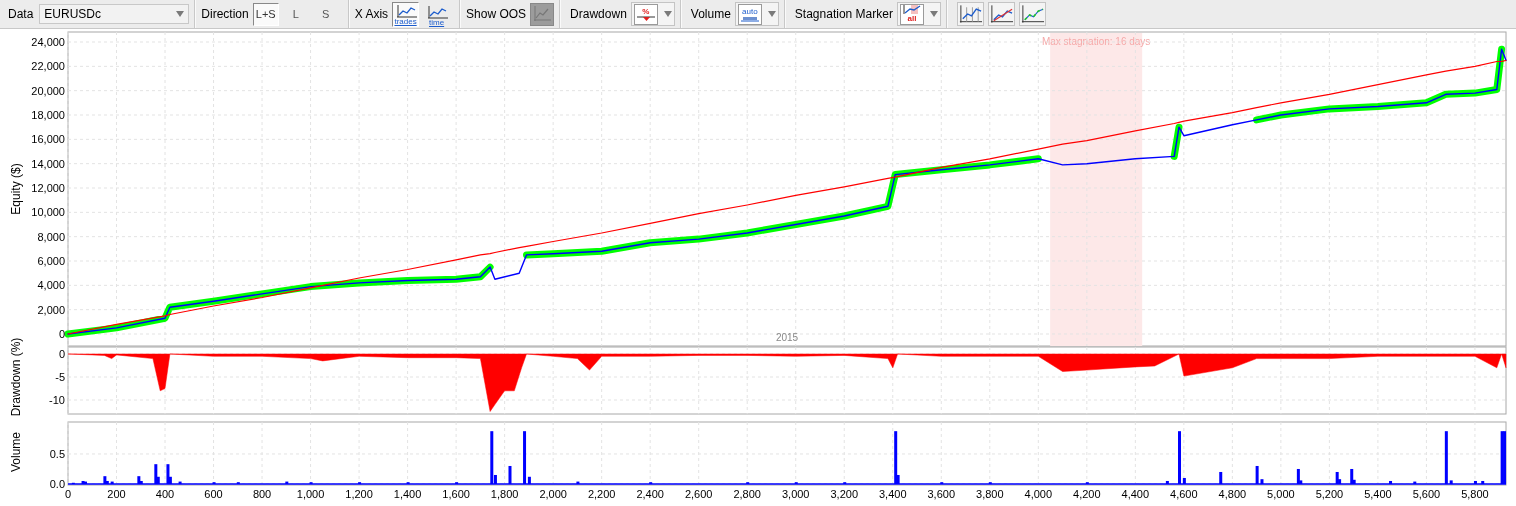  Describe the element at coordinates (1426, 494) in the screenshot. I see `x-tick-label: 5,600` at that location.